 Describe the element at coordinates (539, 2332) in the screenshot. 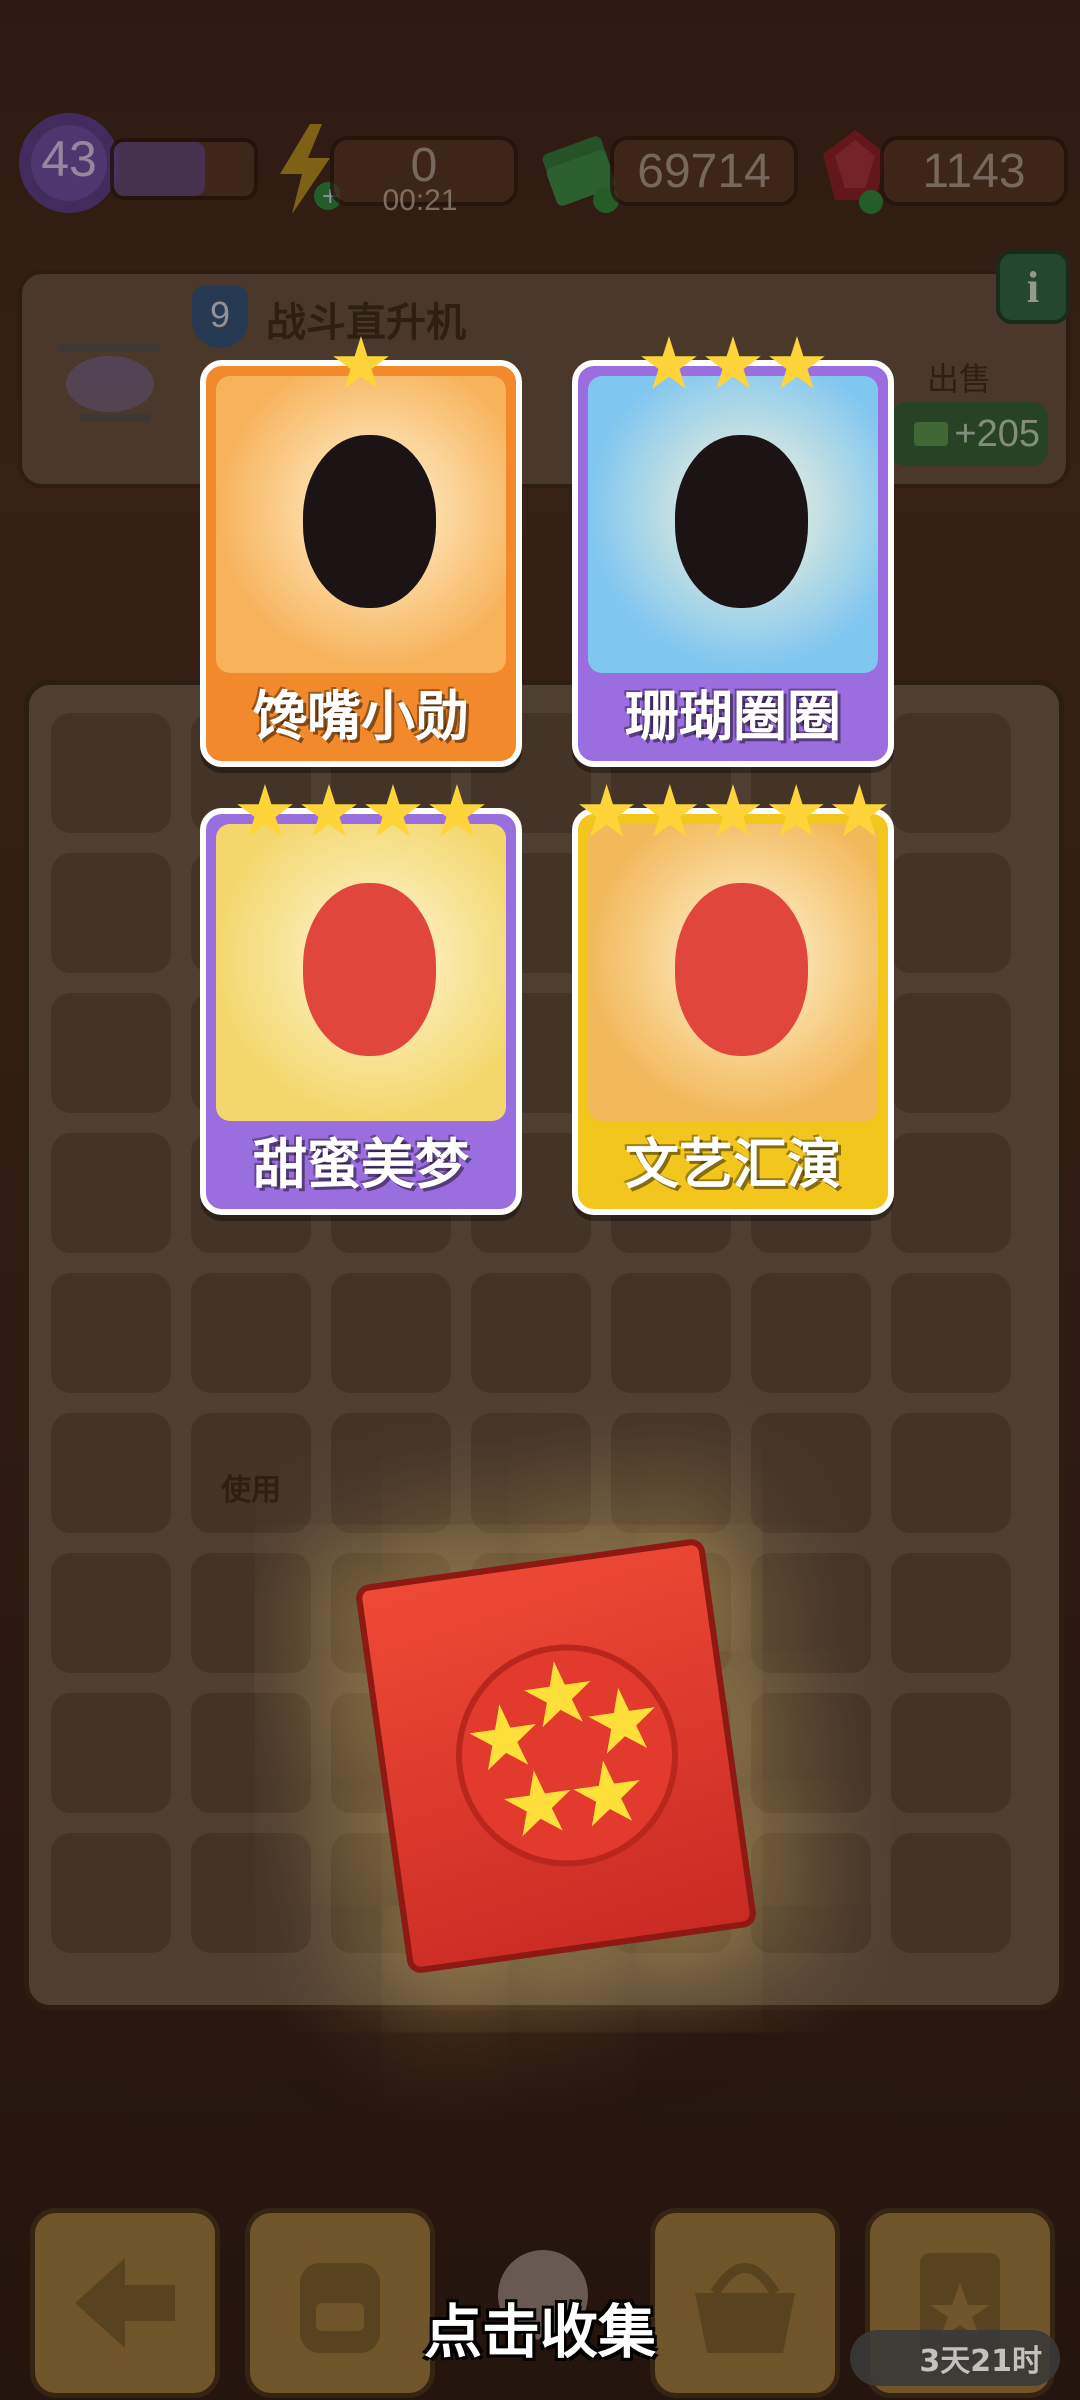

I see `tap-to-collect-prompt: 点击收集` at that location.